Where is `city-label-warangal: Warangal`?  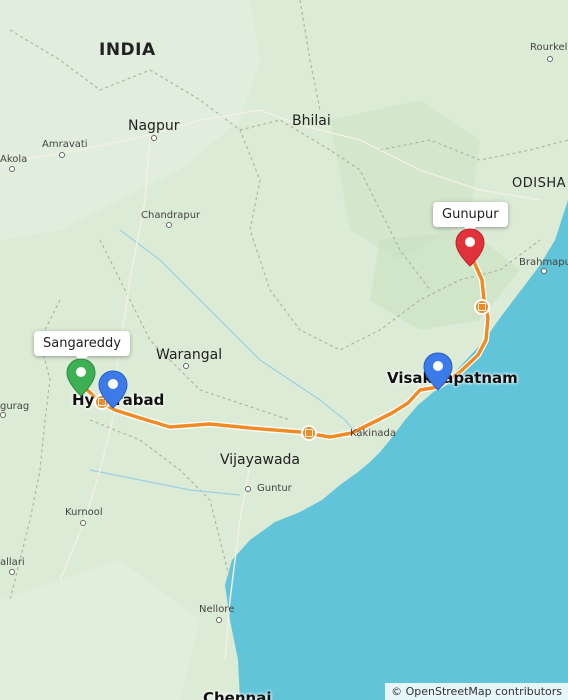
city-label-warangal: Warangal is located at coordinates (189, 355).